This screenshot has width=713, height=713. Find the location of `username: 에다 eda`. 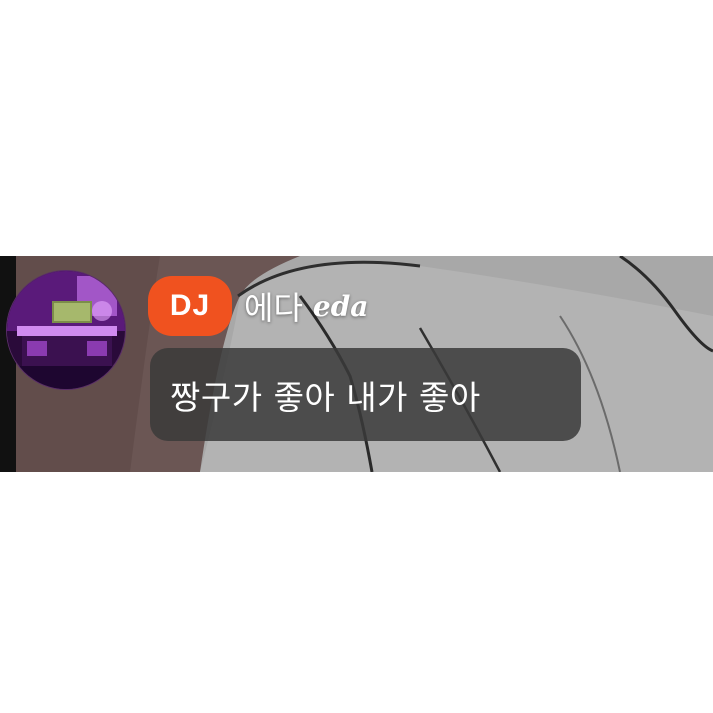

username: 에다 eda is located at coordinates (306, 306).